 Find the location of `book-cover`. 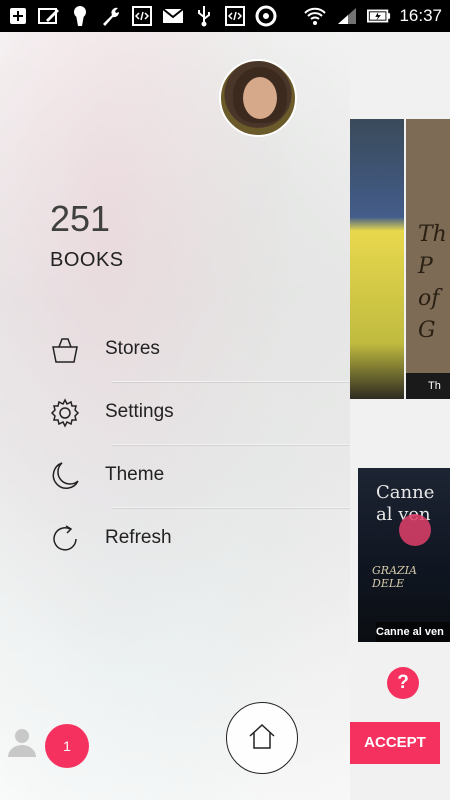

book-cover is located at coordinates (377, 259).